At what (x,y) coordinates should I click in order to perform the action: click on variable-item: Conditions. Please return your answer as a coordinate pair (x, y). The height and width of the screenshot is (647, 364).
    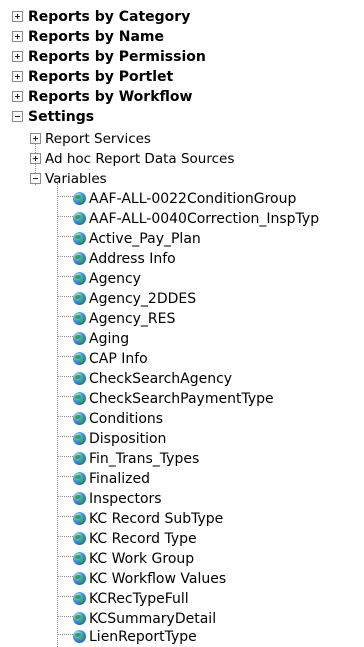
    Looking at the image, I should click on (110, 419).